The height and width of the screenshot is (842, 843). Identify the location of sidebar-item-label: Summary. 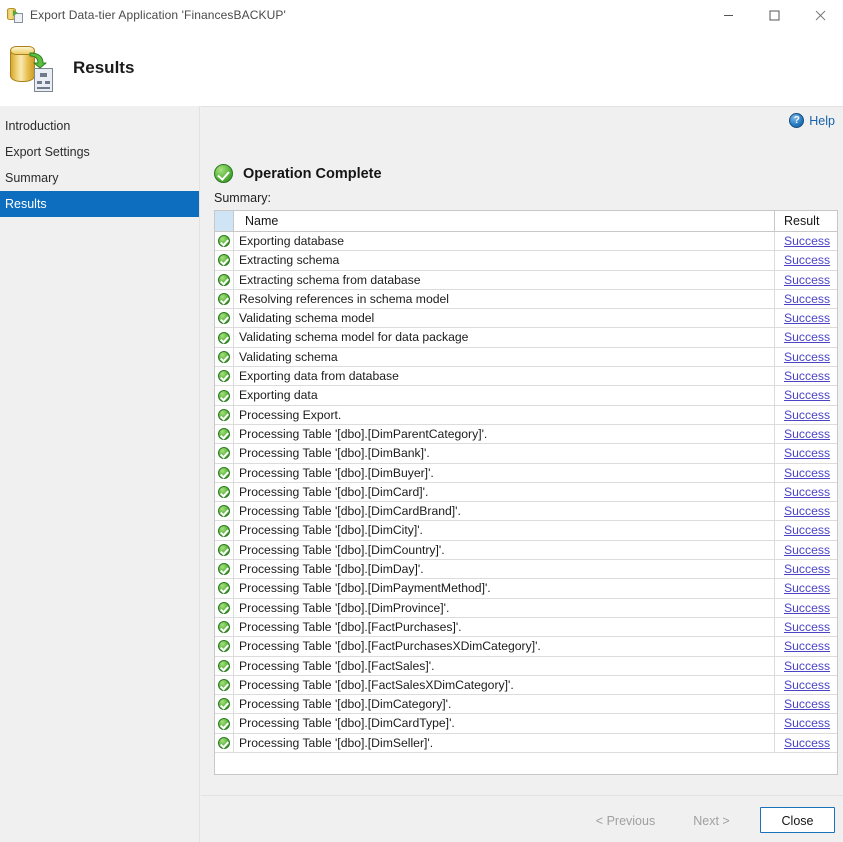
(32, 178).